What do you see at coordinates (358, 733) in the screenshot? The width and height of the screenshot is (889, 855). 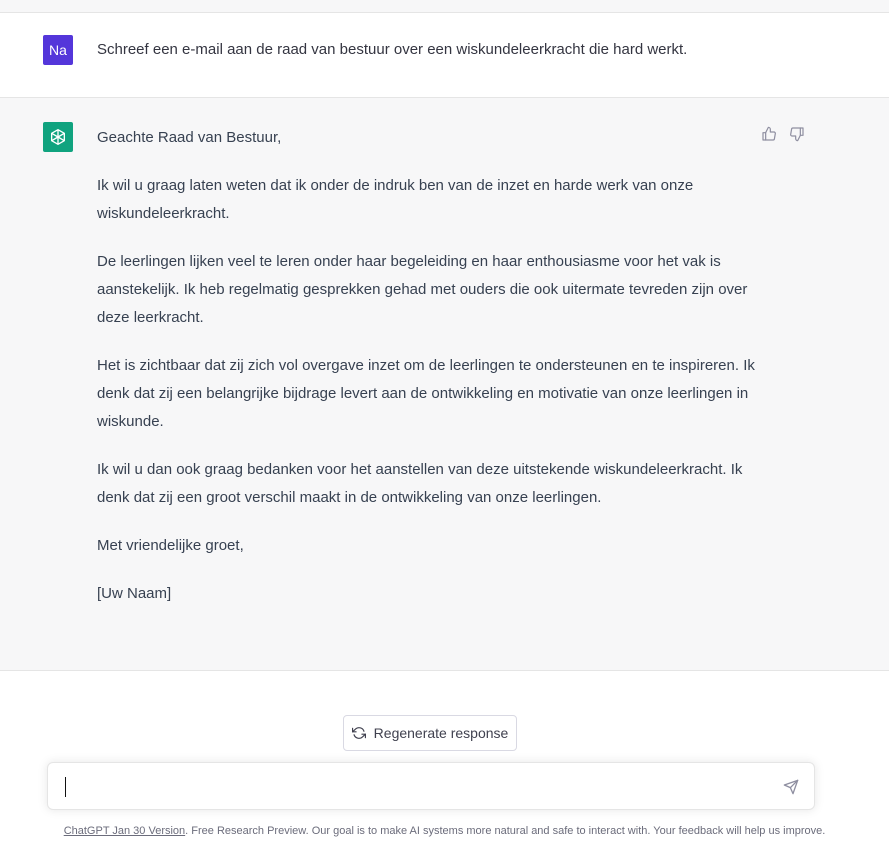 I see `refresh-icon` at bounding box center [358, 733].